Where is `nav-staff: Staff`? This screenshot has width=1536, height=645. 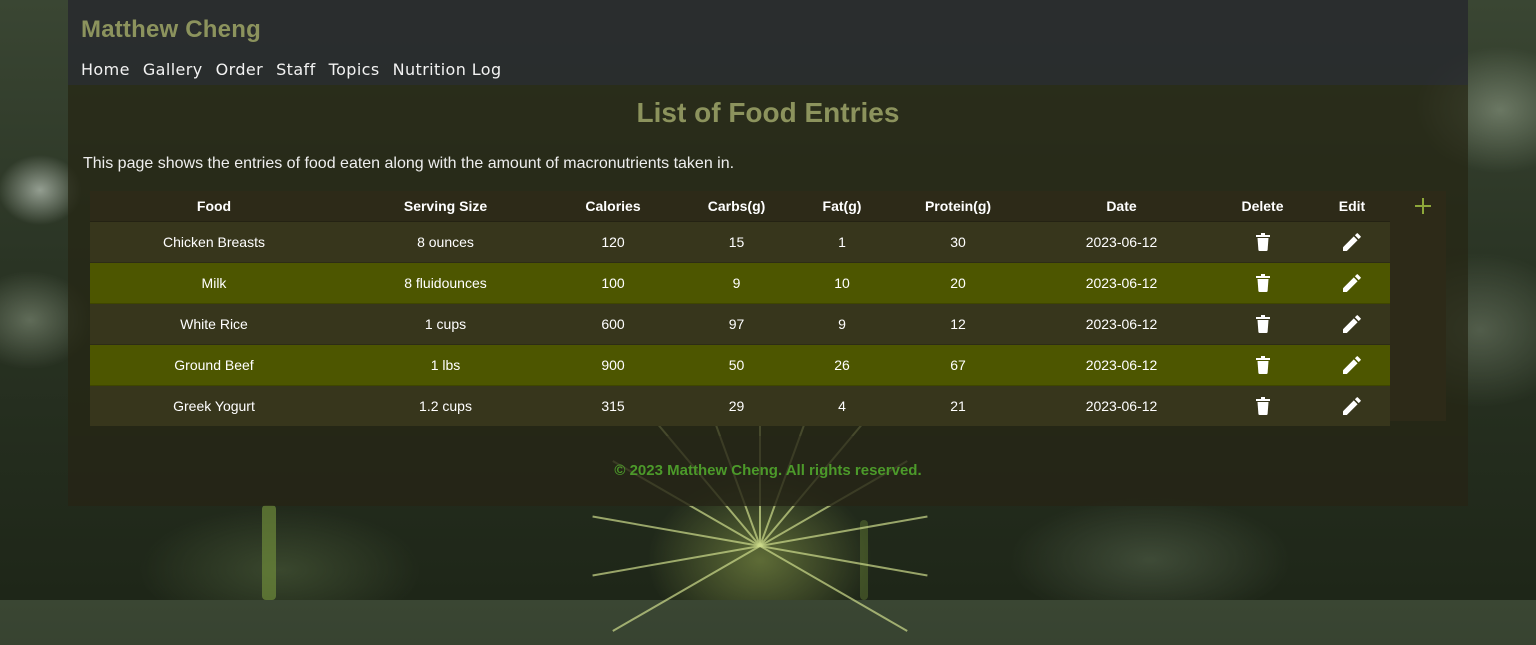
nav-staff: Staff is located at coordinates (296, 69).